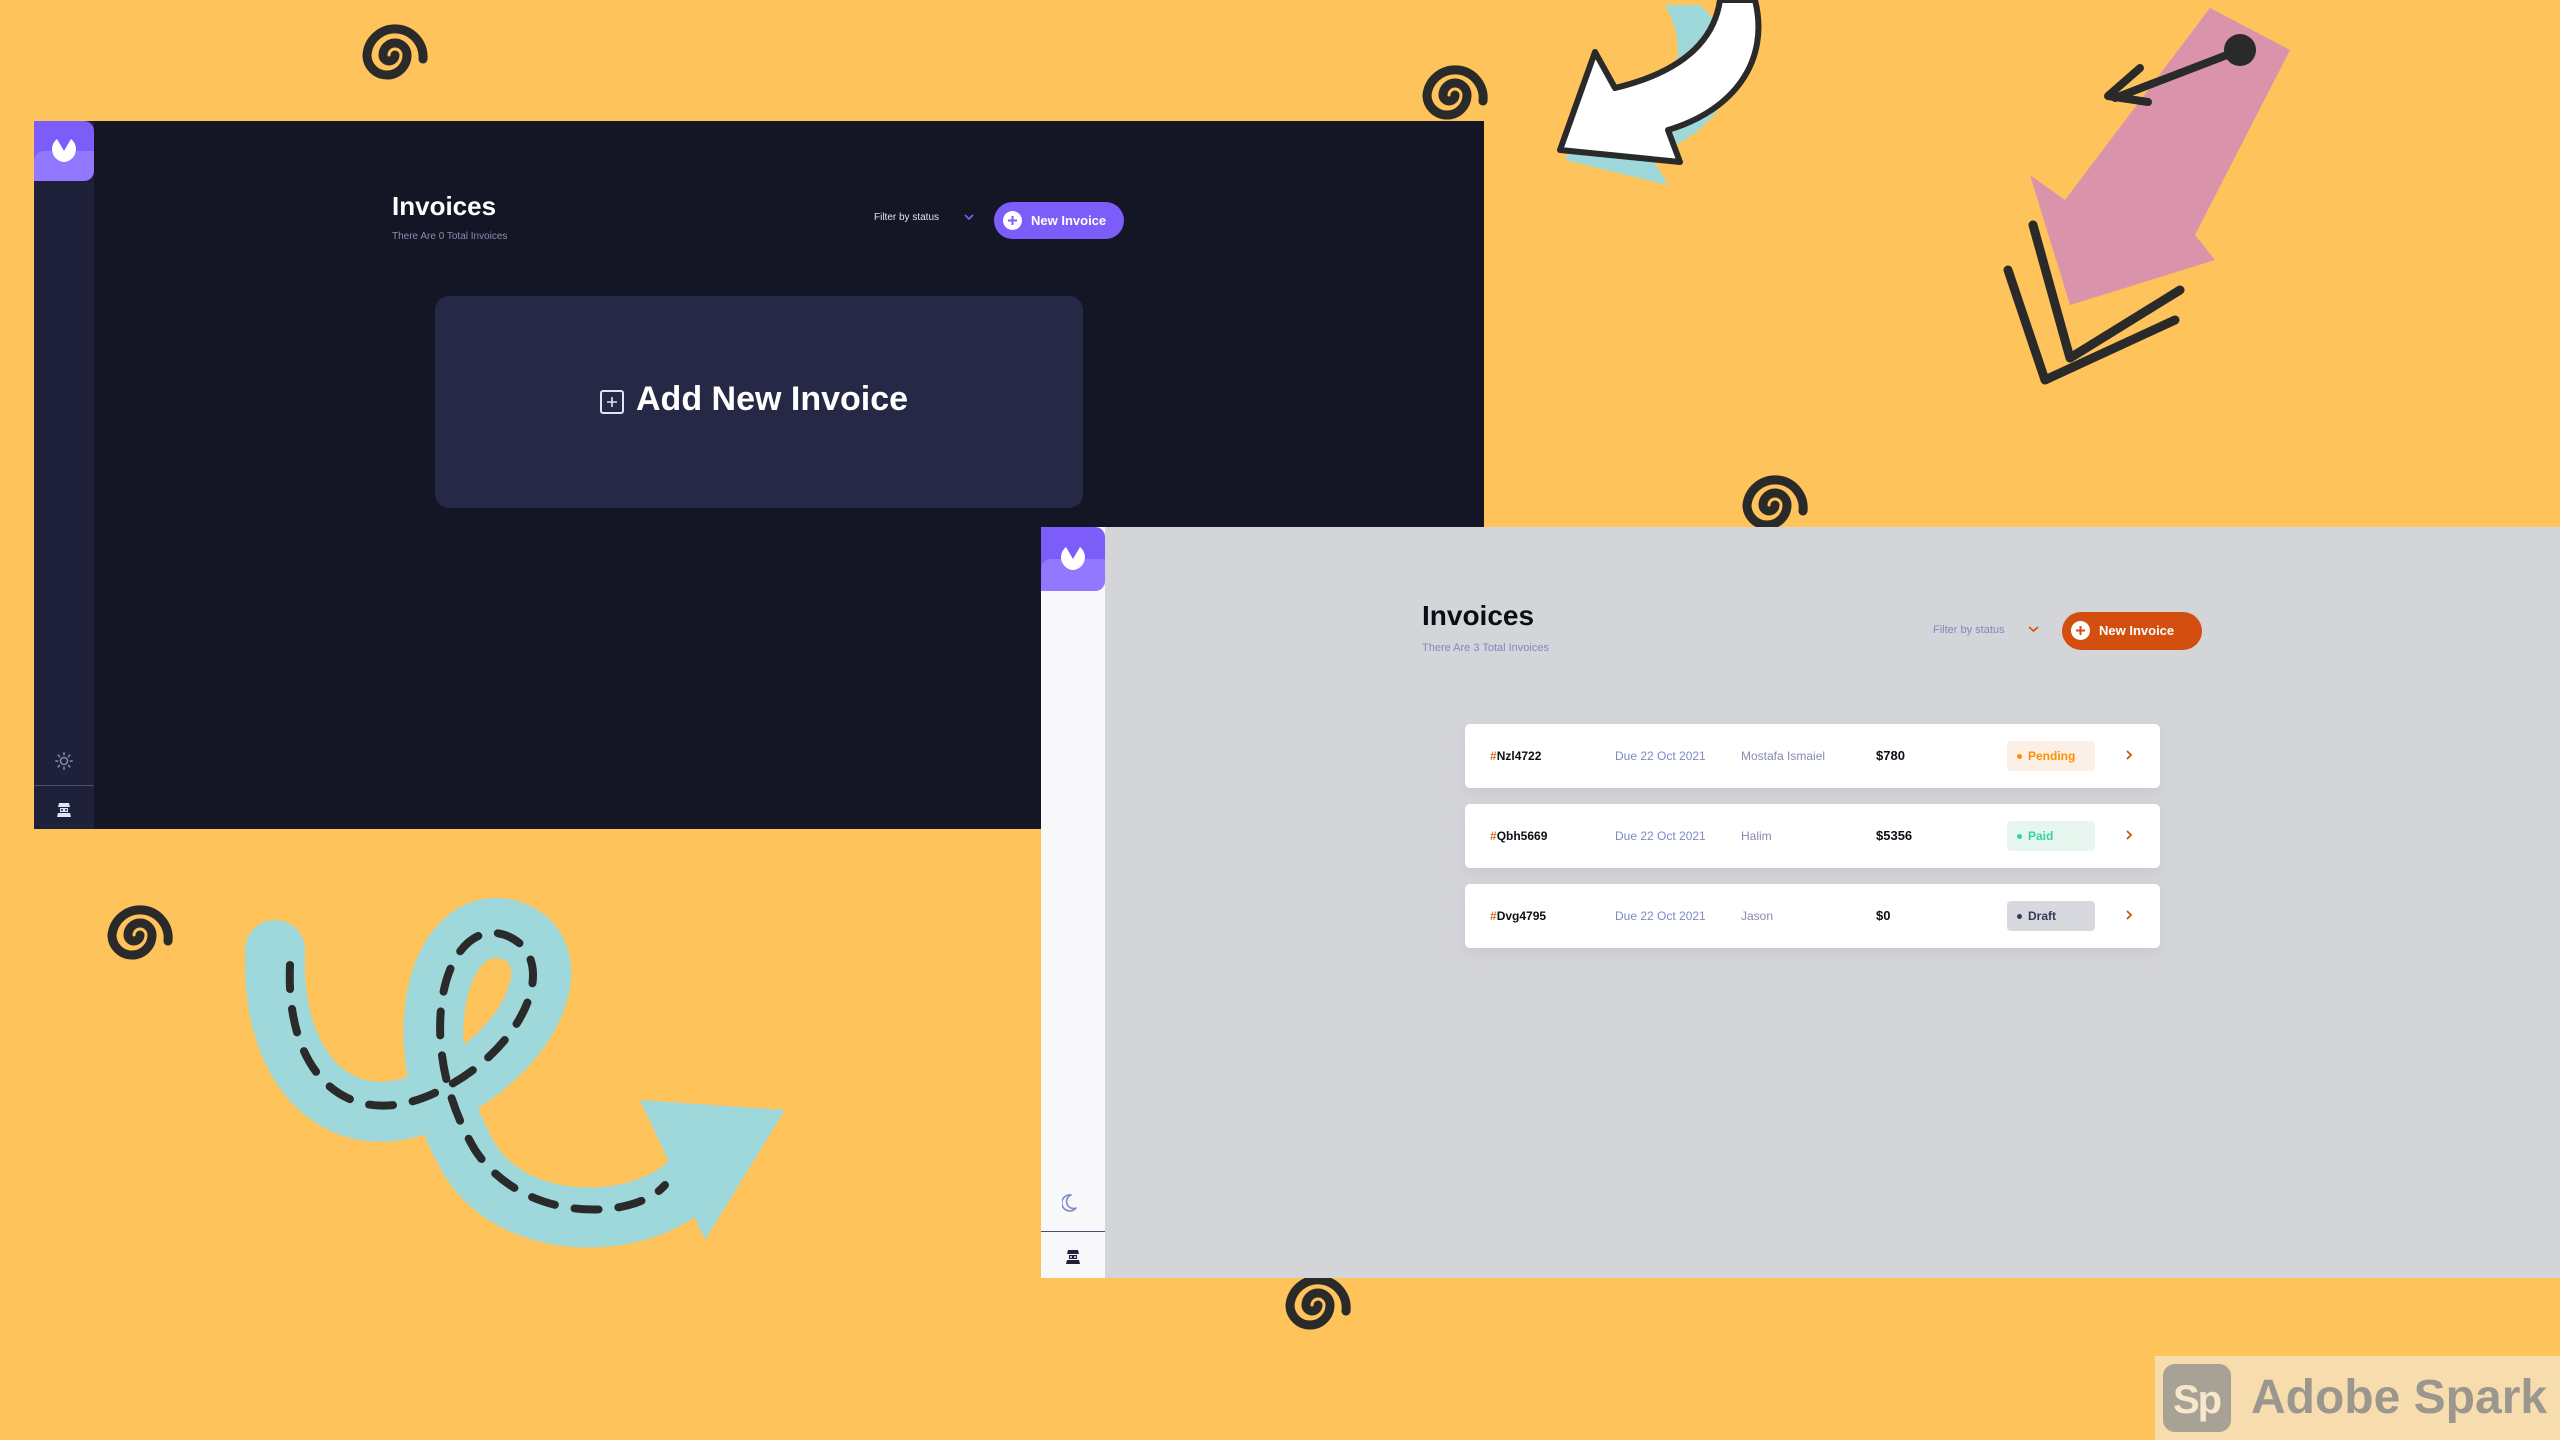  Describe the element at coordinates (1757, 916) in the screenshot. I see `invoice-client: Jason` at that location.